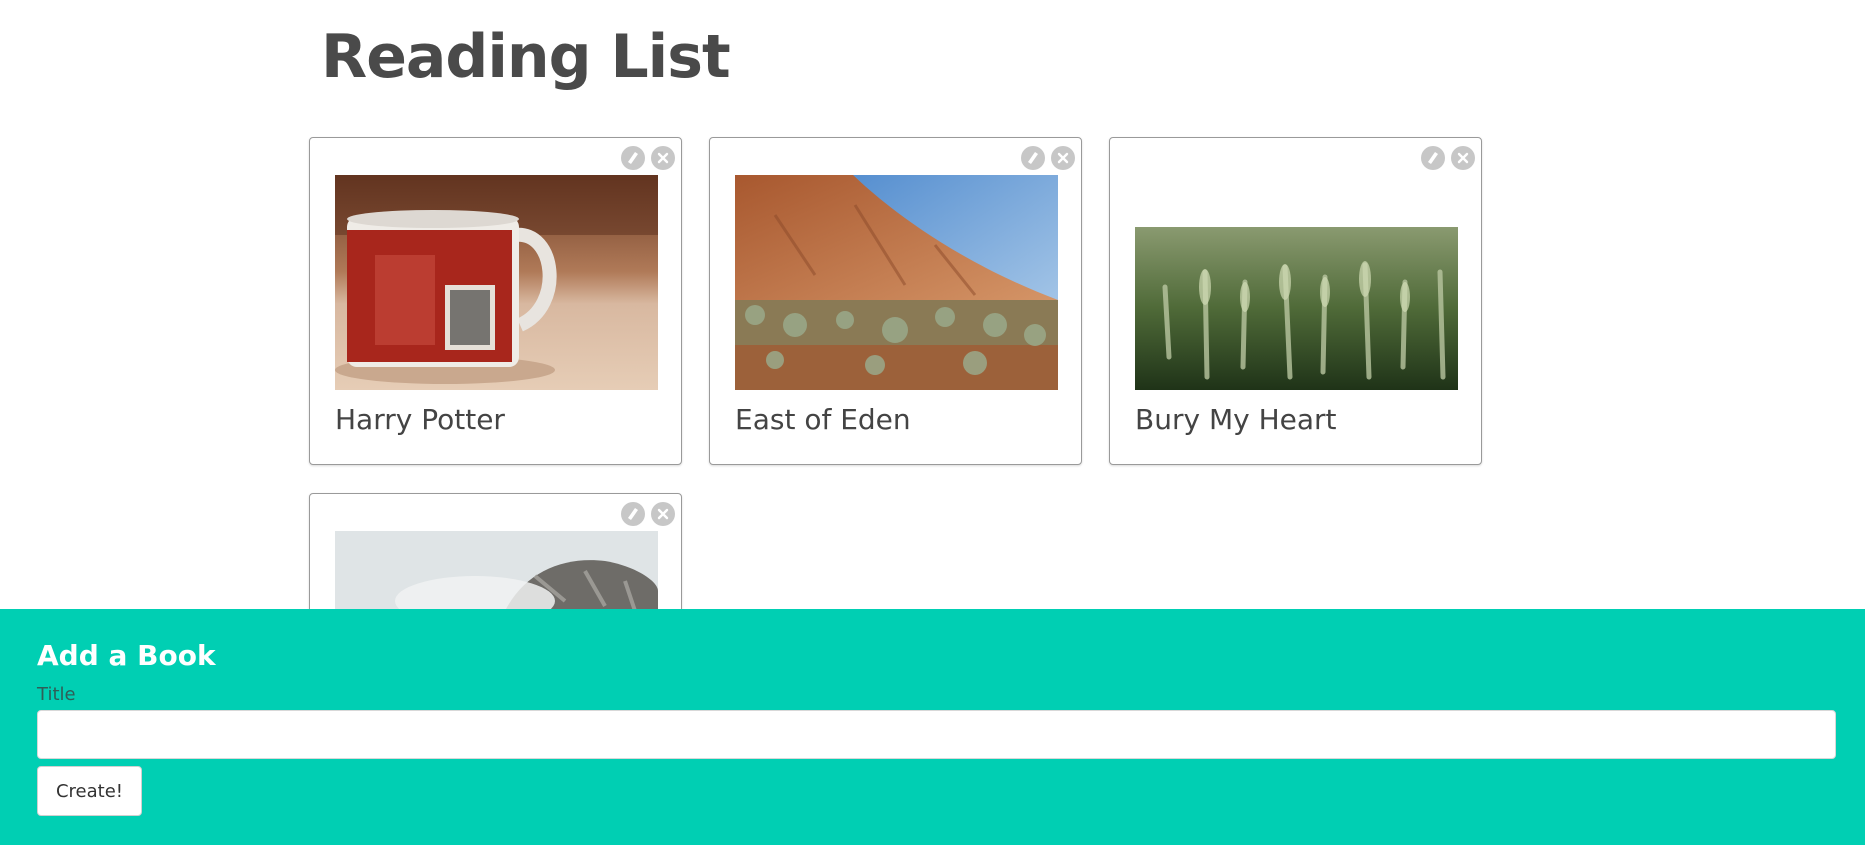 Image resolution: width=1865 pixels, height=845 pixels. I want to click on book-card: East of Eden, so click(895, 301).